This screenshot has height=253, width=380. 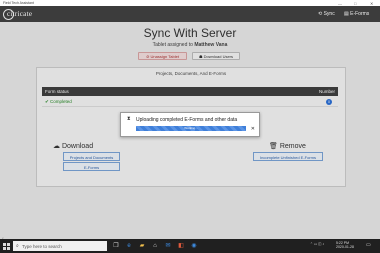 What do you see at coordinates (194, 246) in the screenshot?
I see `app-icon: ◉` at bounding box center [194, 246].